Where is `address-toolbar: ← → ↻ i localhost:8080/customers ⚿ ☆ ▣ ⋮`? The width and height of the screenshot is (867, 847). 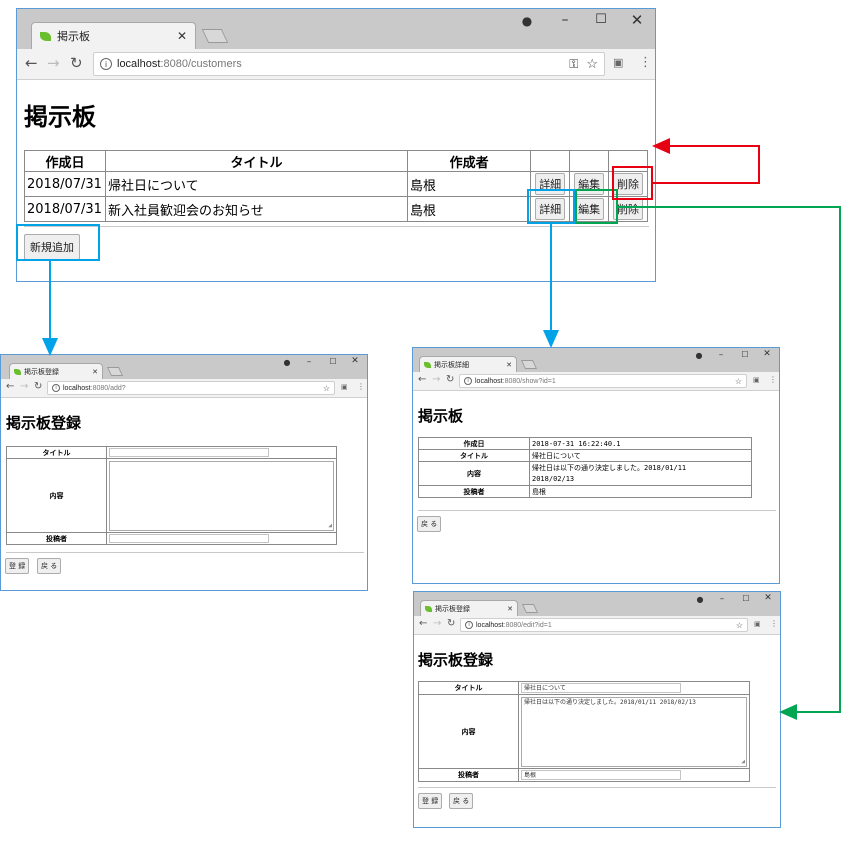
address-toolbar: ← → ↻ i localhost:8080/customers ⚿ ☆ ▣ ⋮ is located at coordinates (336, 64).